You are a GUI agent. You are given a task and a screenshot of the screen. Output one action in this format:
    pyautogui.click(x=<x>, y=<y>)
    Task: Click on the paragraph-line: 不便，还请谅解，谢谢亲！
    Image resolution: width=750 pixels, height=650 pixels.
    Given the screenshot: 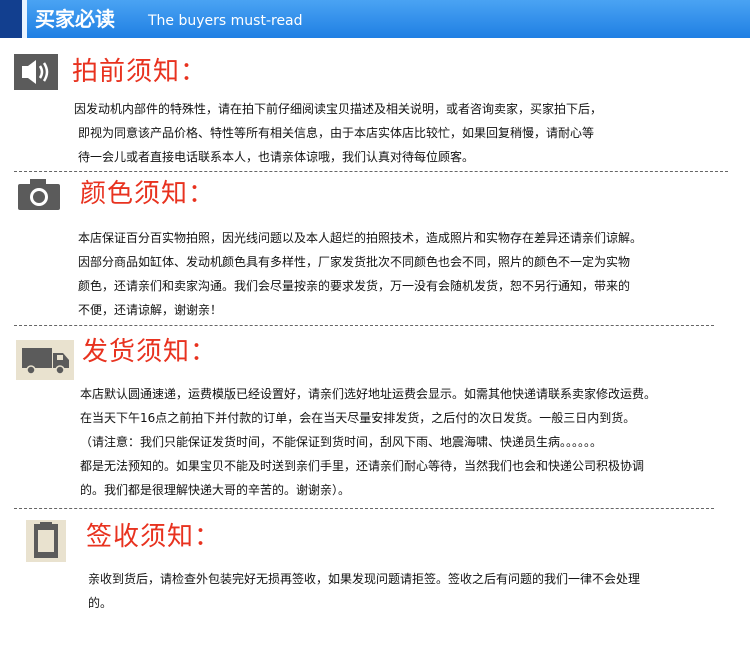 What is the action you would take?
    pyautogui.click(x=150, y=310)
    